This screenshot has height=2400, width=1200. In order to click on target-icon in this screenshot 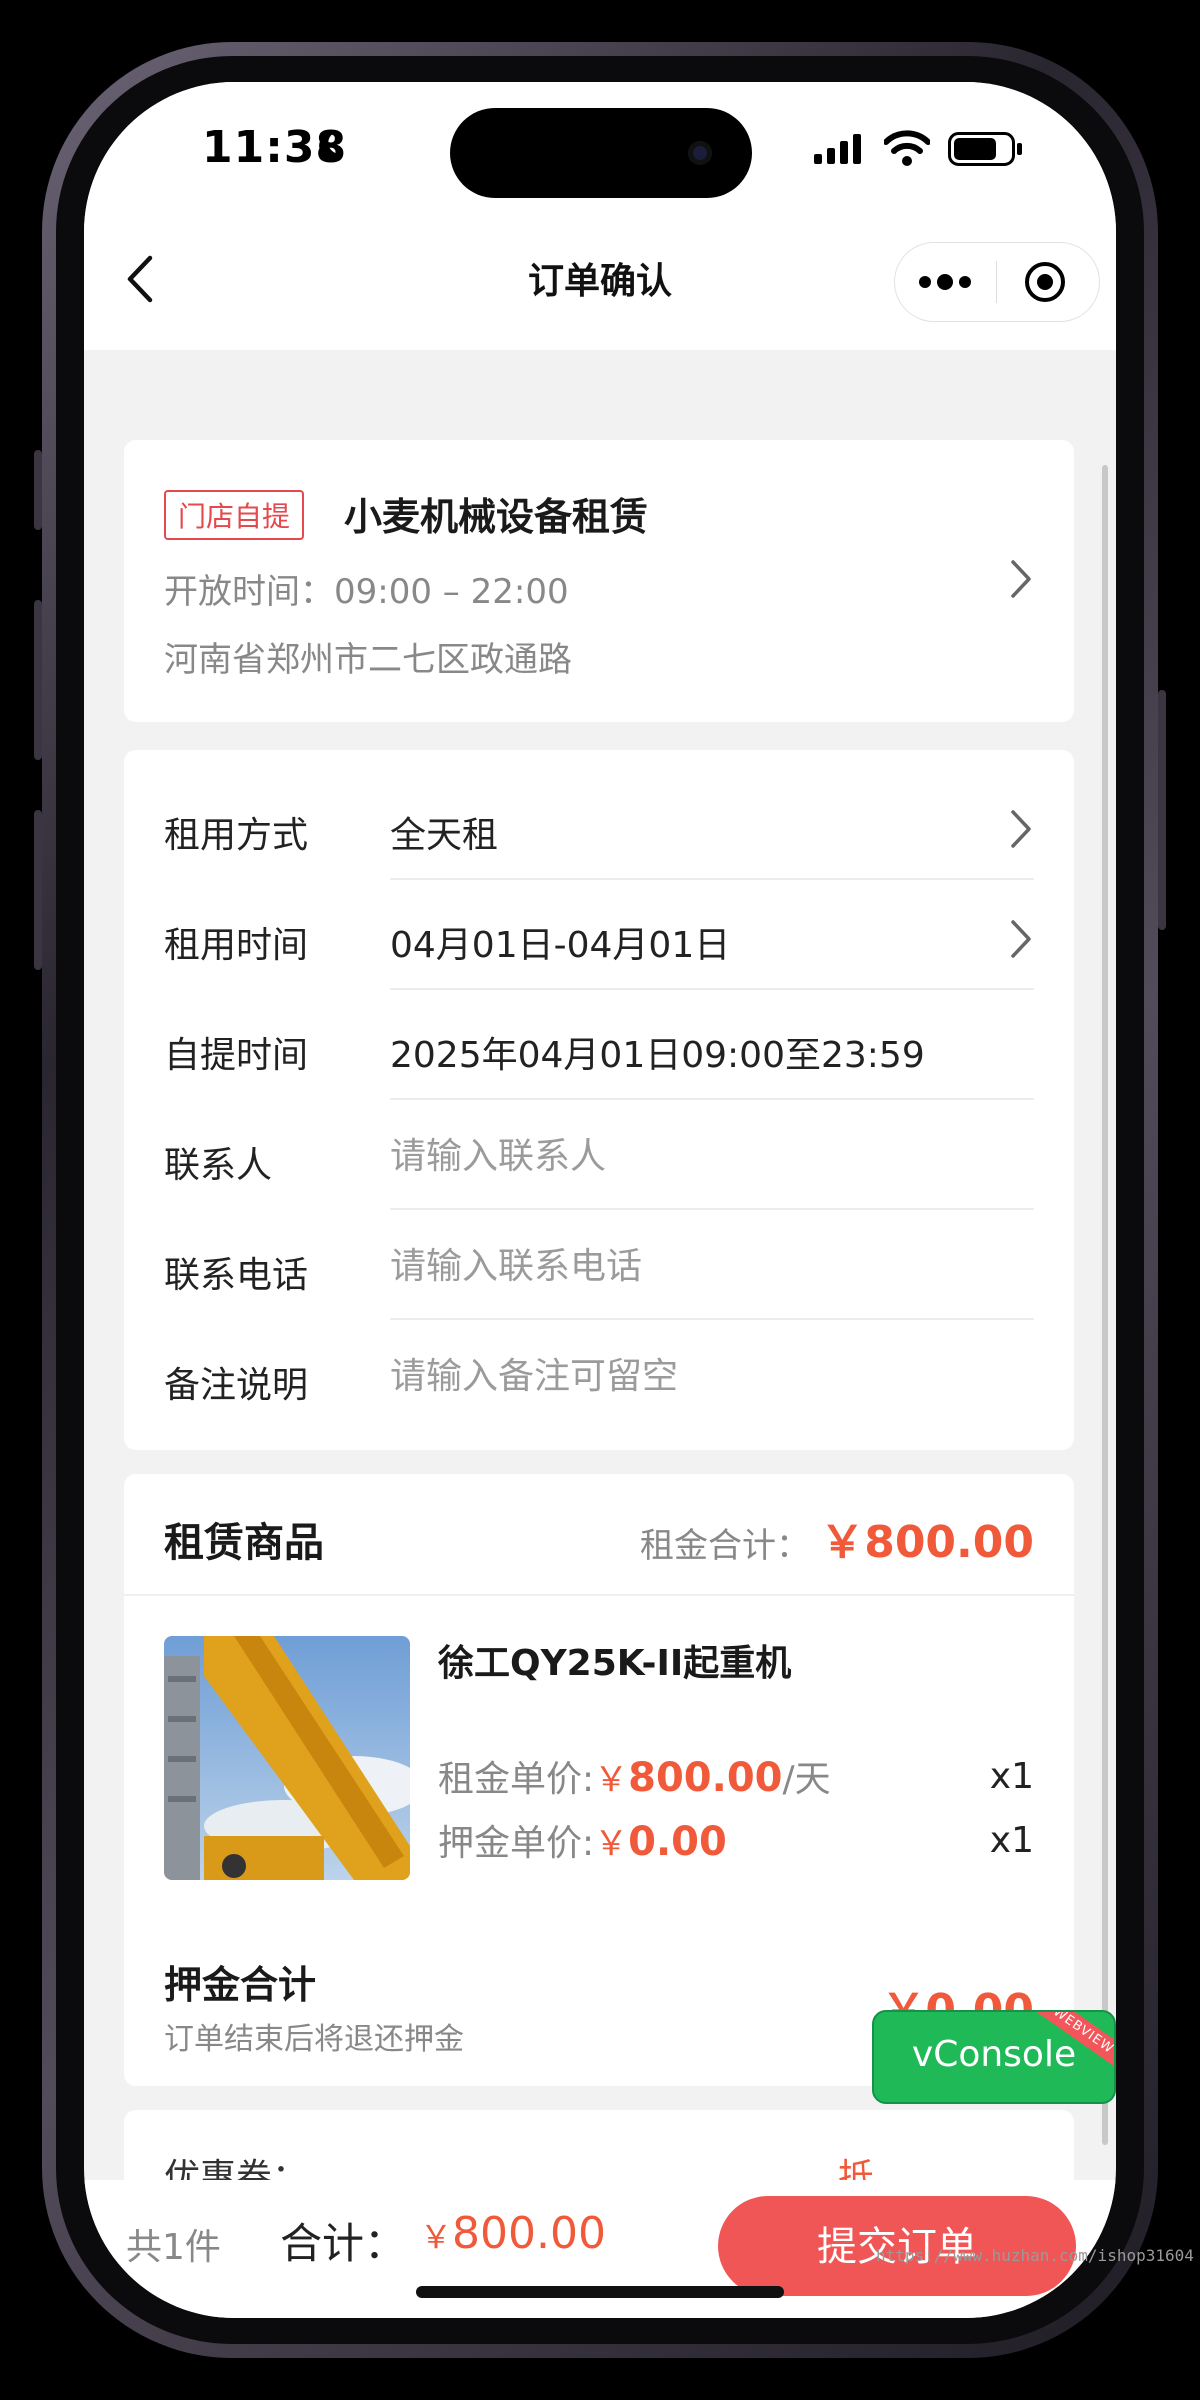, I will do `click(1045, 282)`.